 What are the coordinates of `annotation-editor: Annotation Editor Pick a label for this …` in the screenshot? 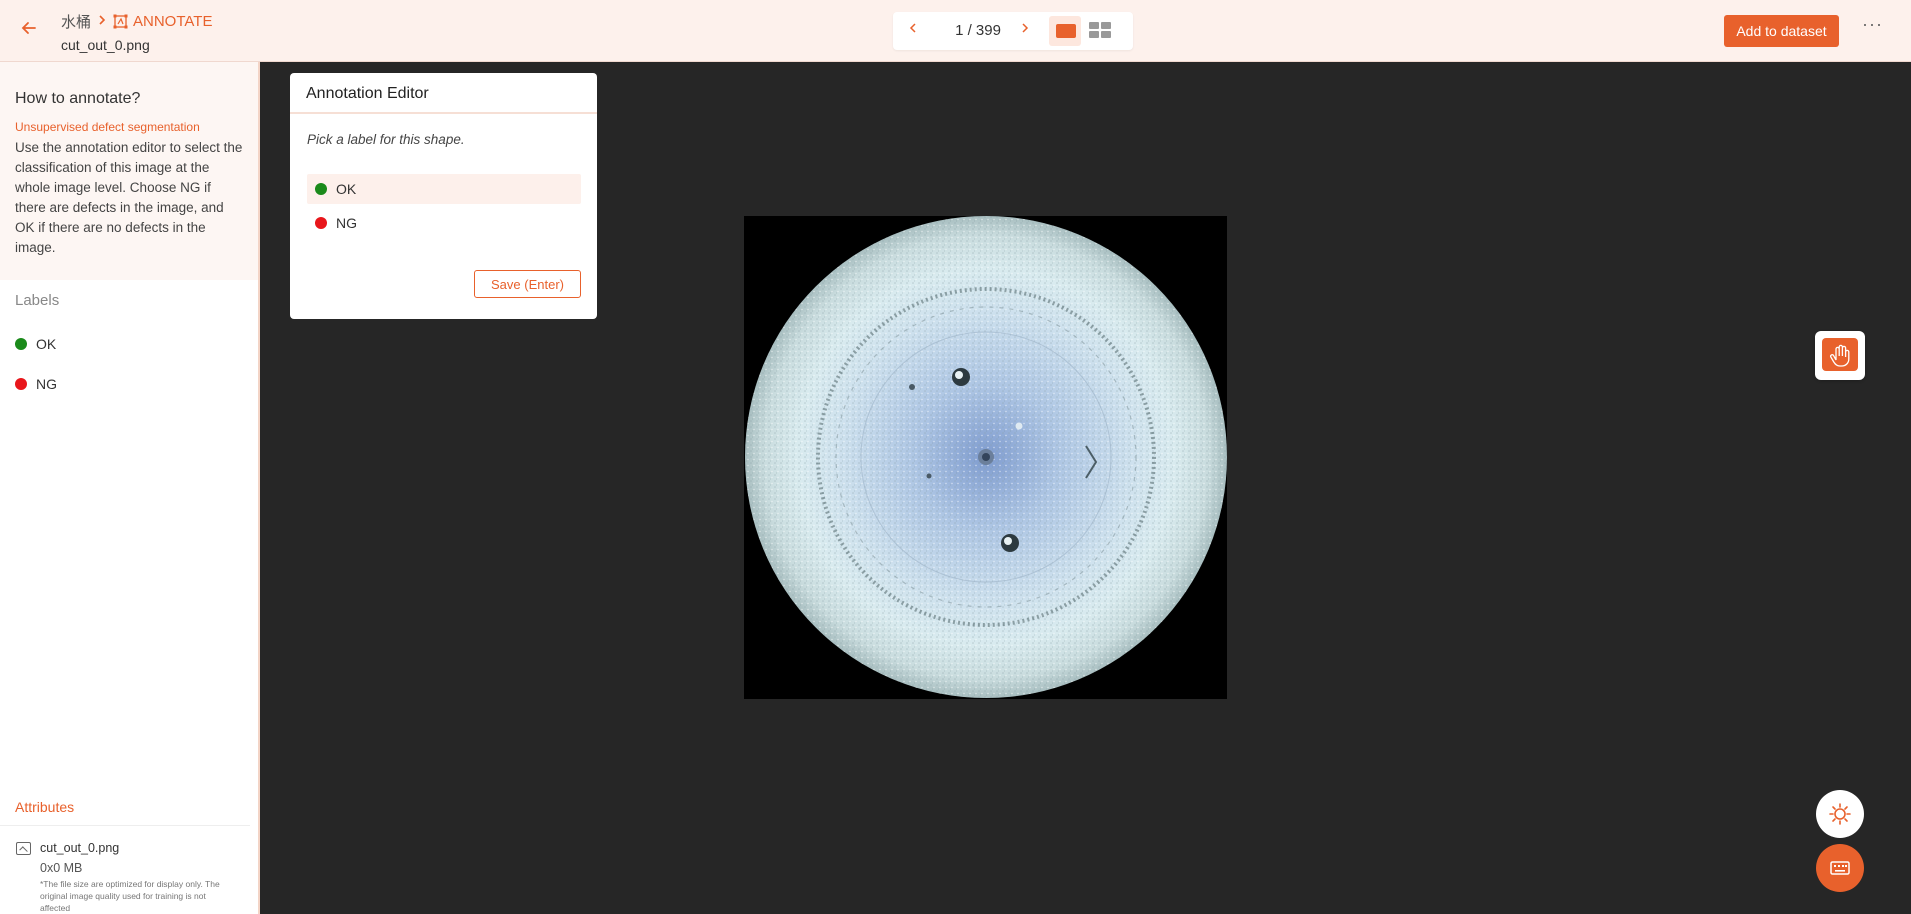 It's located at (443, 196).